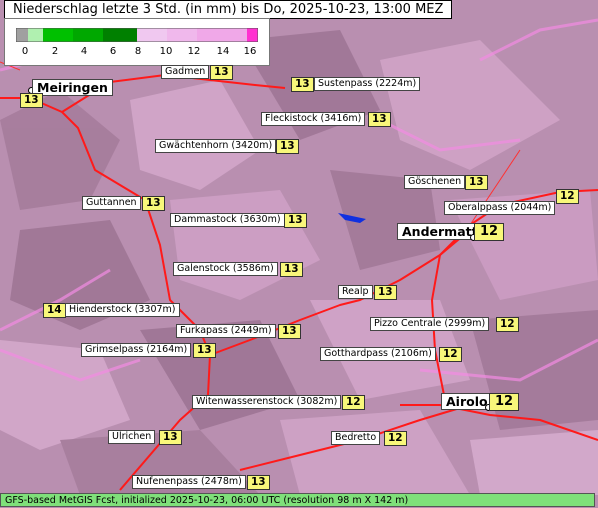  I want to click on value-badge-realp: 13, so click(385, 292).